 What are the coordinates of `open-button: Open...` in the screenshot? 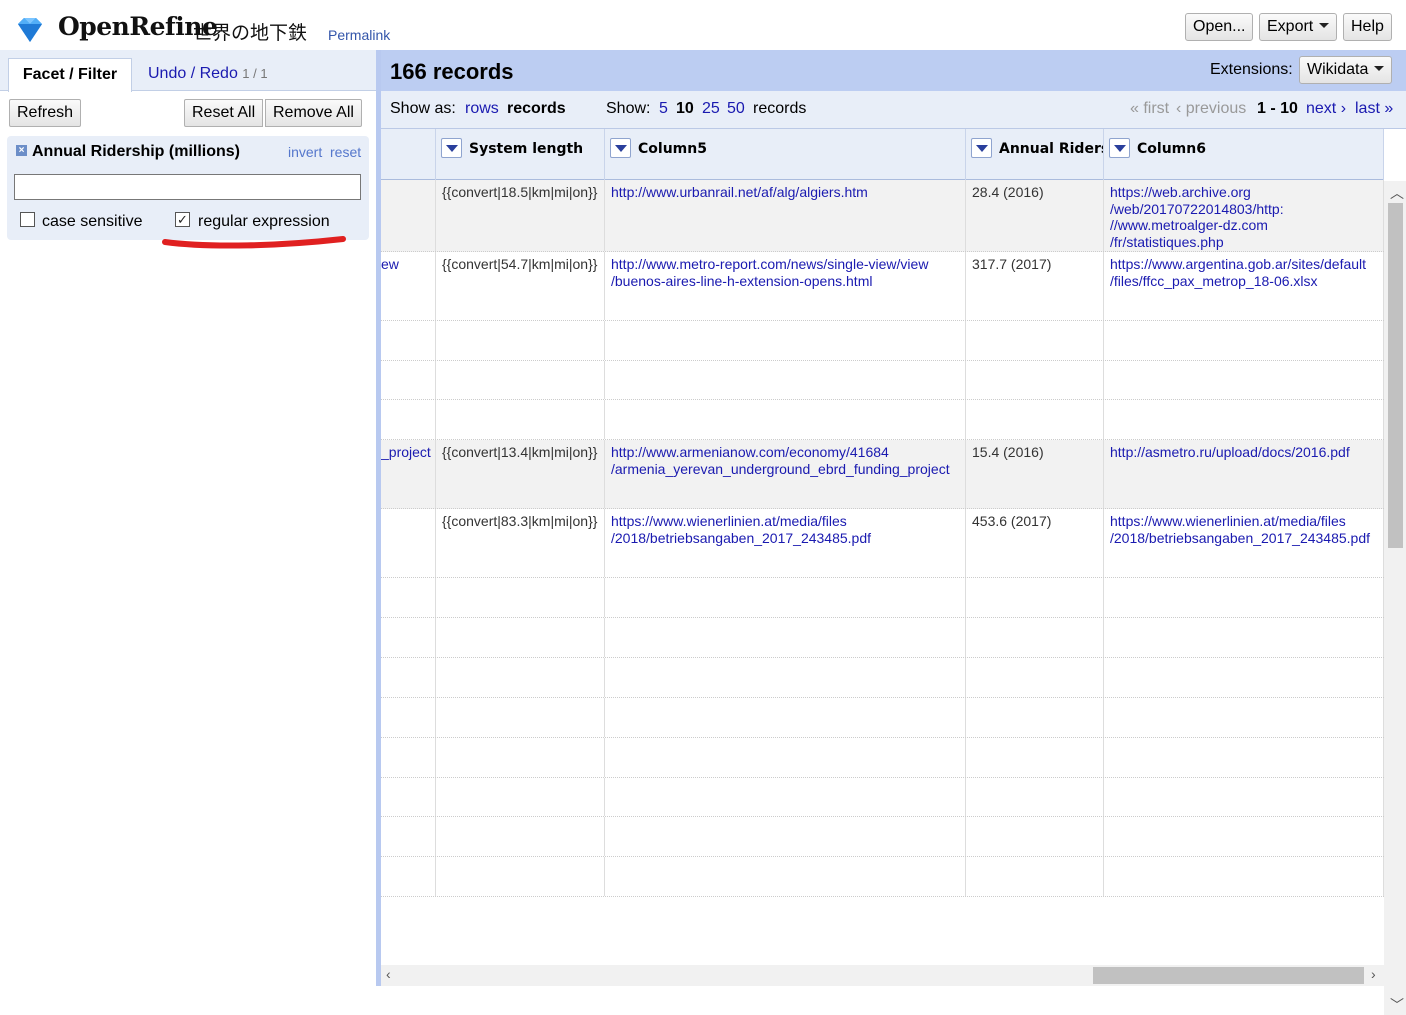 It's located at (1219, 27).